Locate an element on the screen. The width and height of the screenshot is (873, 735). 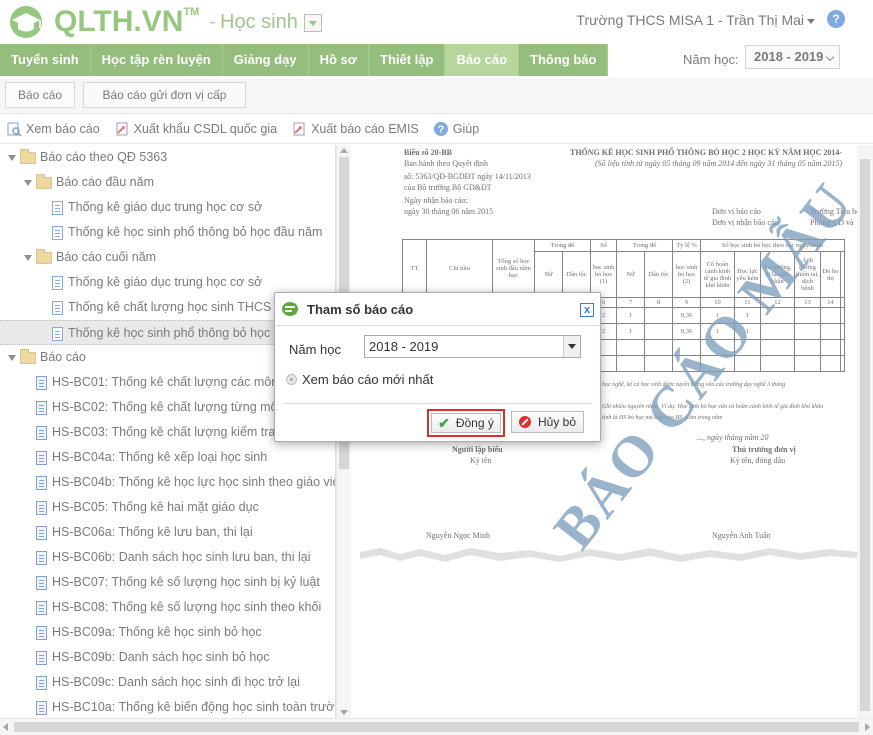
checkmark-icon: ✔ is located at coordinates (444, 422).